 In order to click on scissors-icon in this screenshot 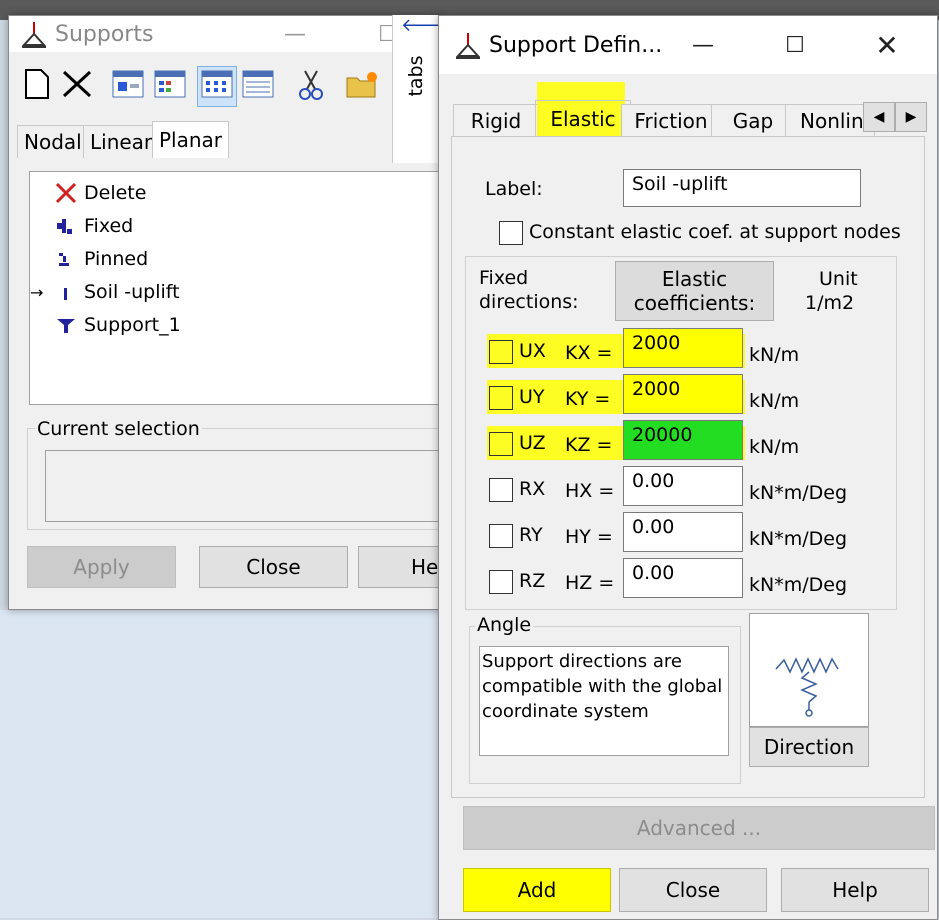, I will do `click(311, 87)`.